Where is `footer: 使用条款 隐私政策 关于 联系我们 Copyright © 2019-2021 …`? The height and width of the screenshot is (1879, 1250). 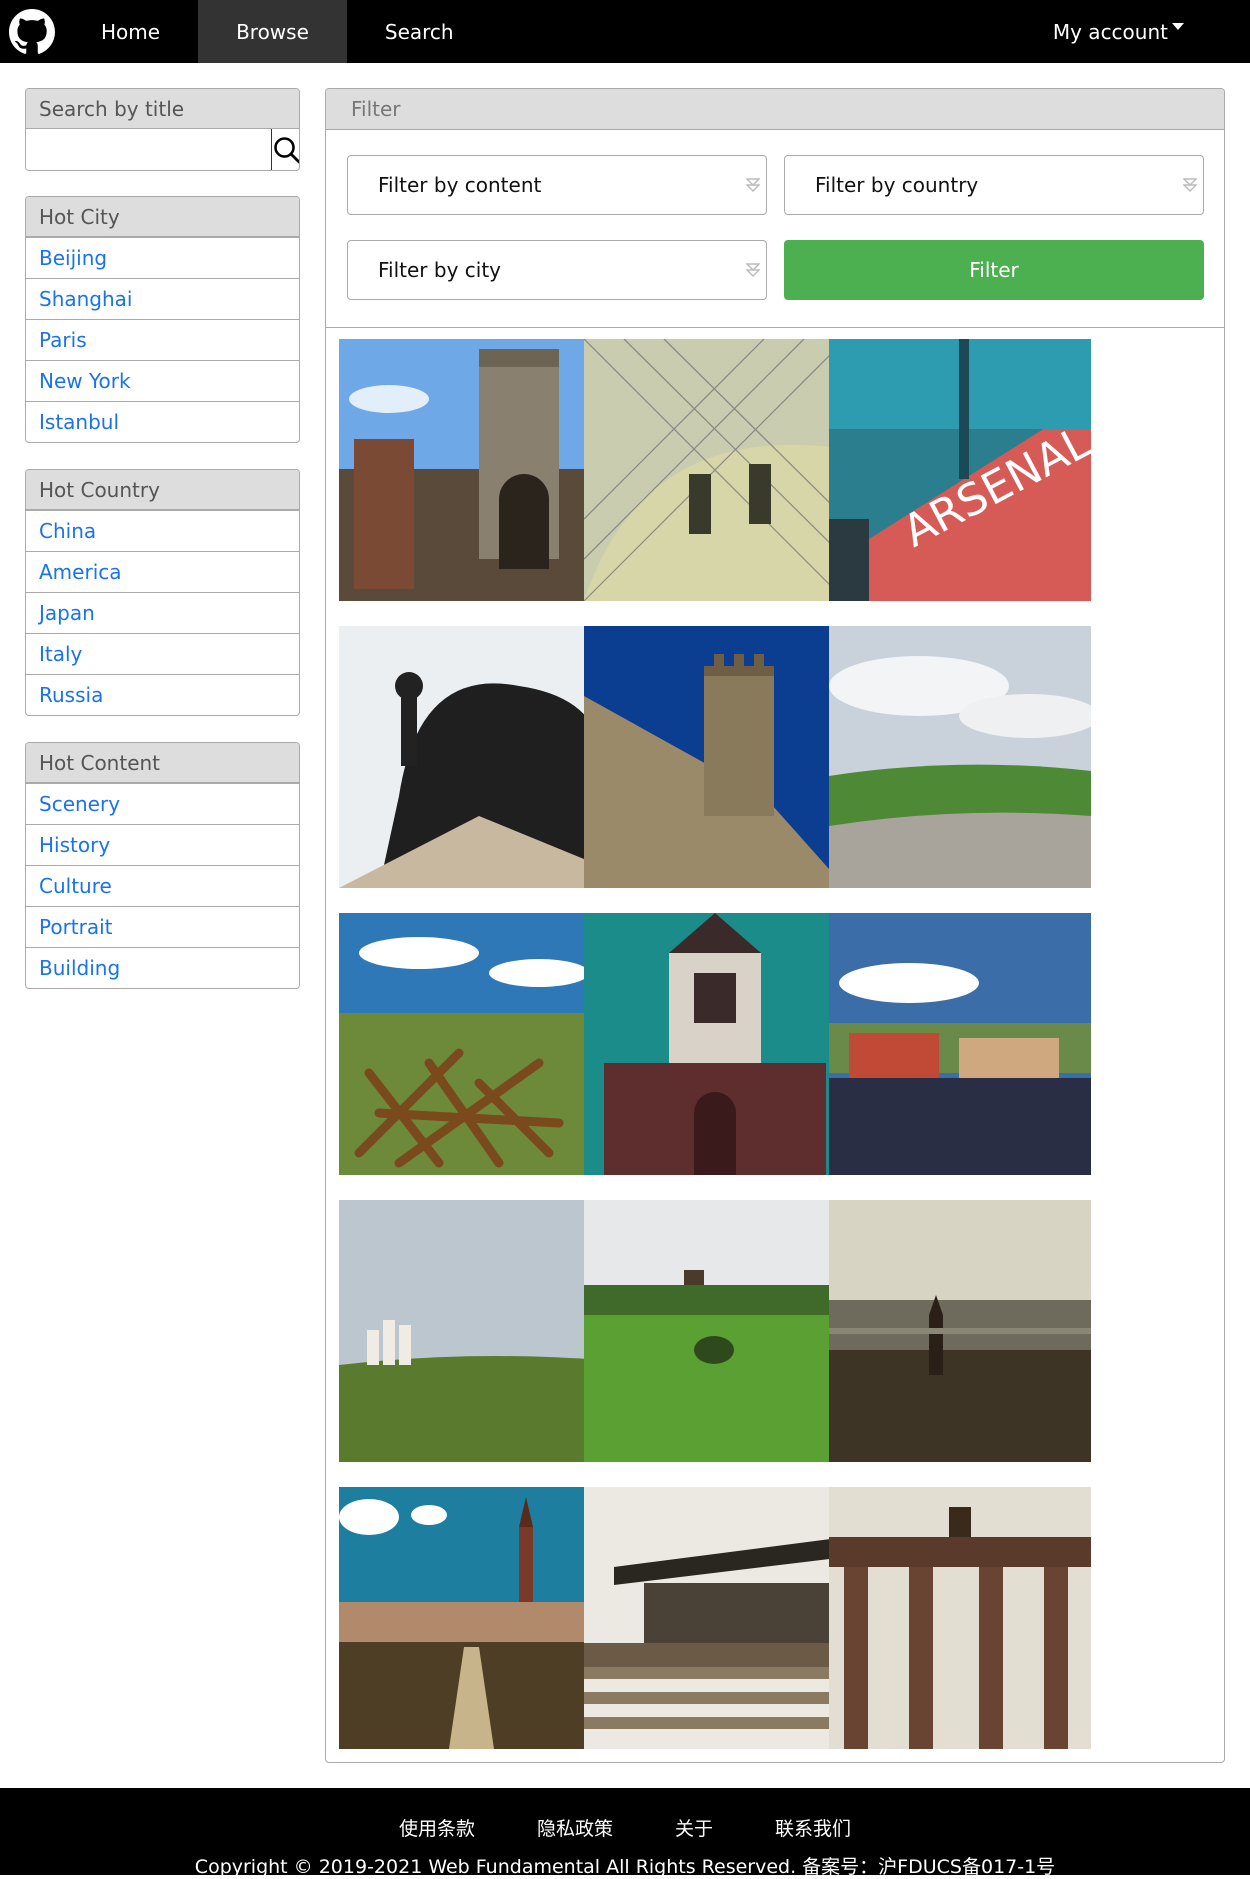 footer: 使用条款 隐私政策 关于 联系我们 Copyright © 2019-2021 … is located at coordinates (625, 1833).